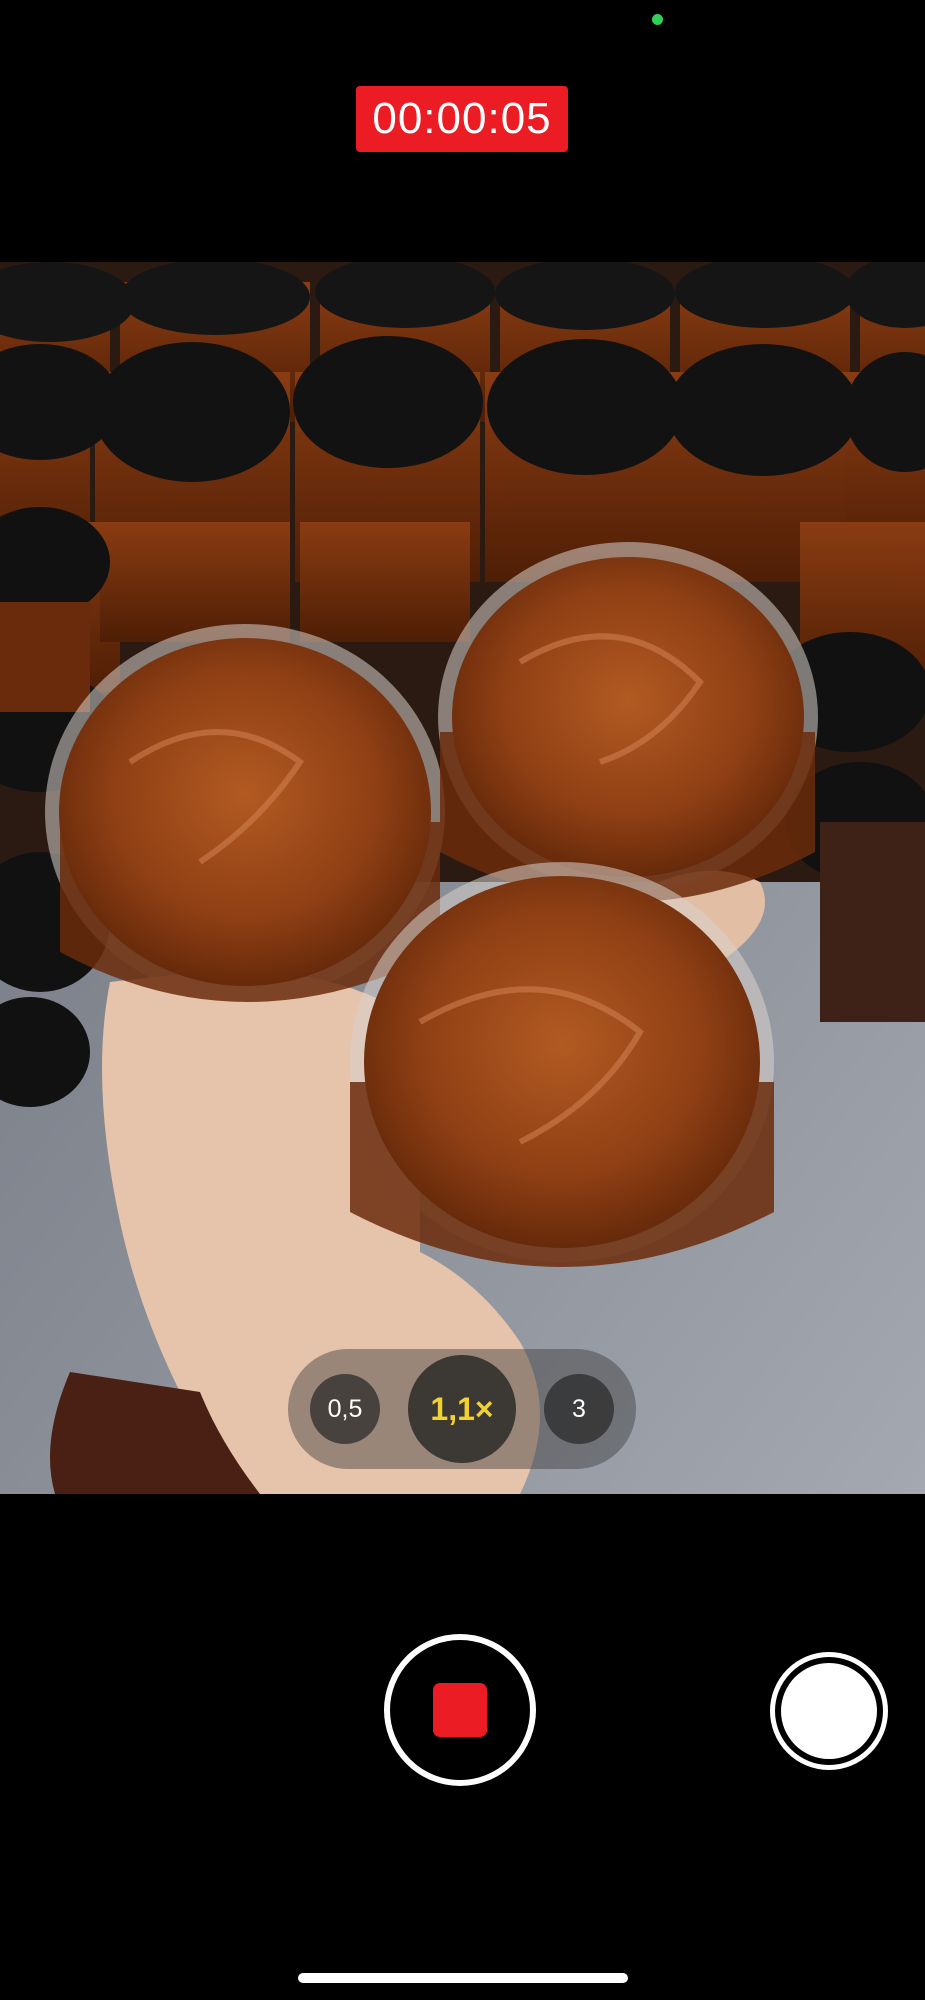 Image resolution: width=925 pixels, height=2000 pixels. I want to click on zoom-option-1-1: 1,1×, so click(462, 1409).